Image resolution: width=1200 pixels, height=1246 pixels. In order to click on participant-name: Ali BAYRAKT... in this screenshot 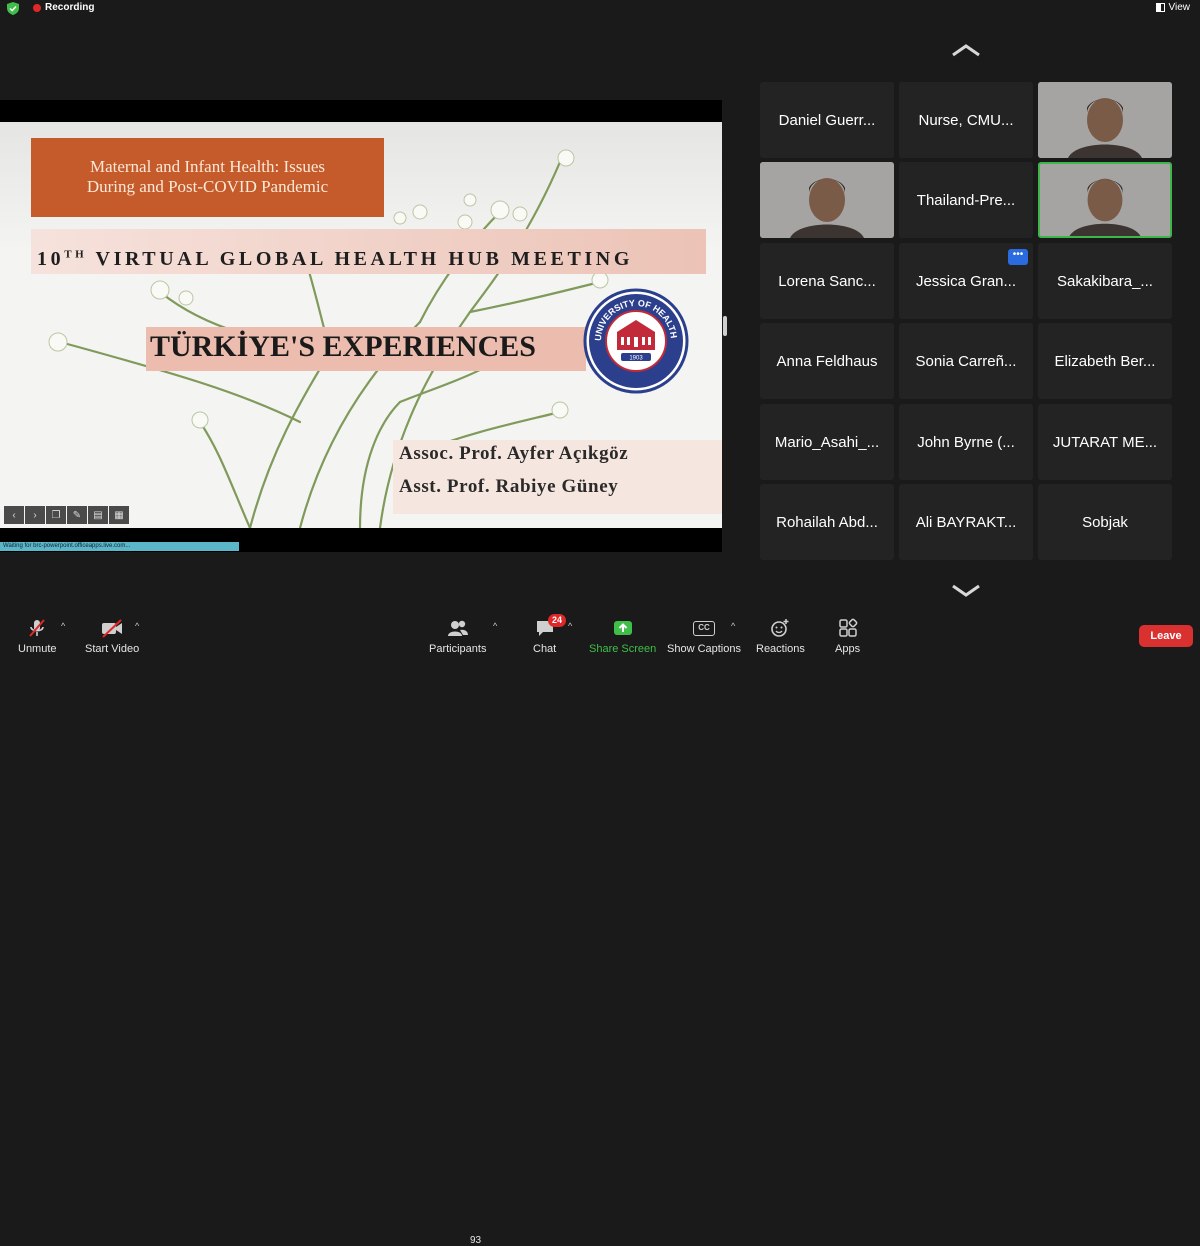, I will do `click(966, 522)`.